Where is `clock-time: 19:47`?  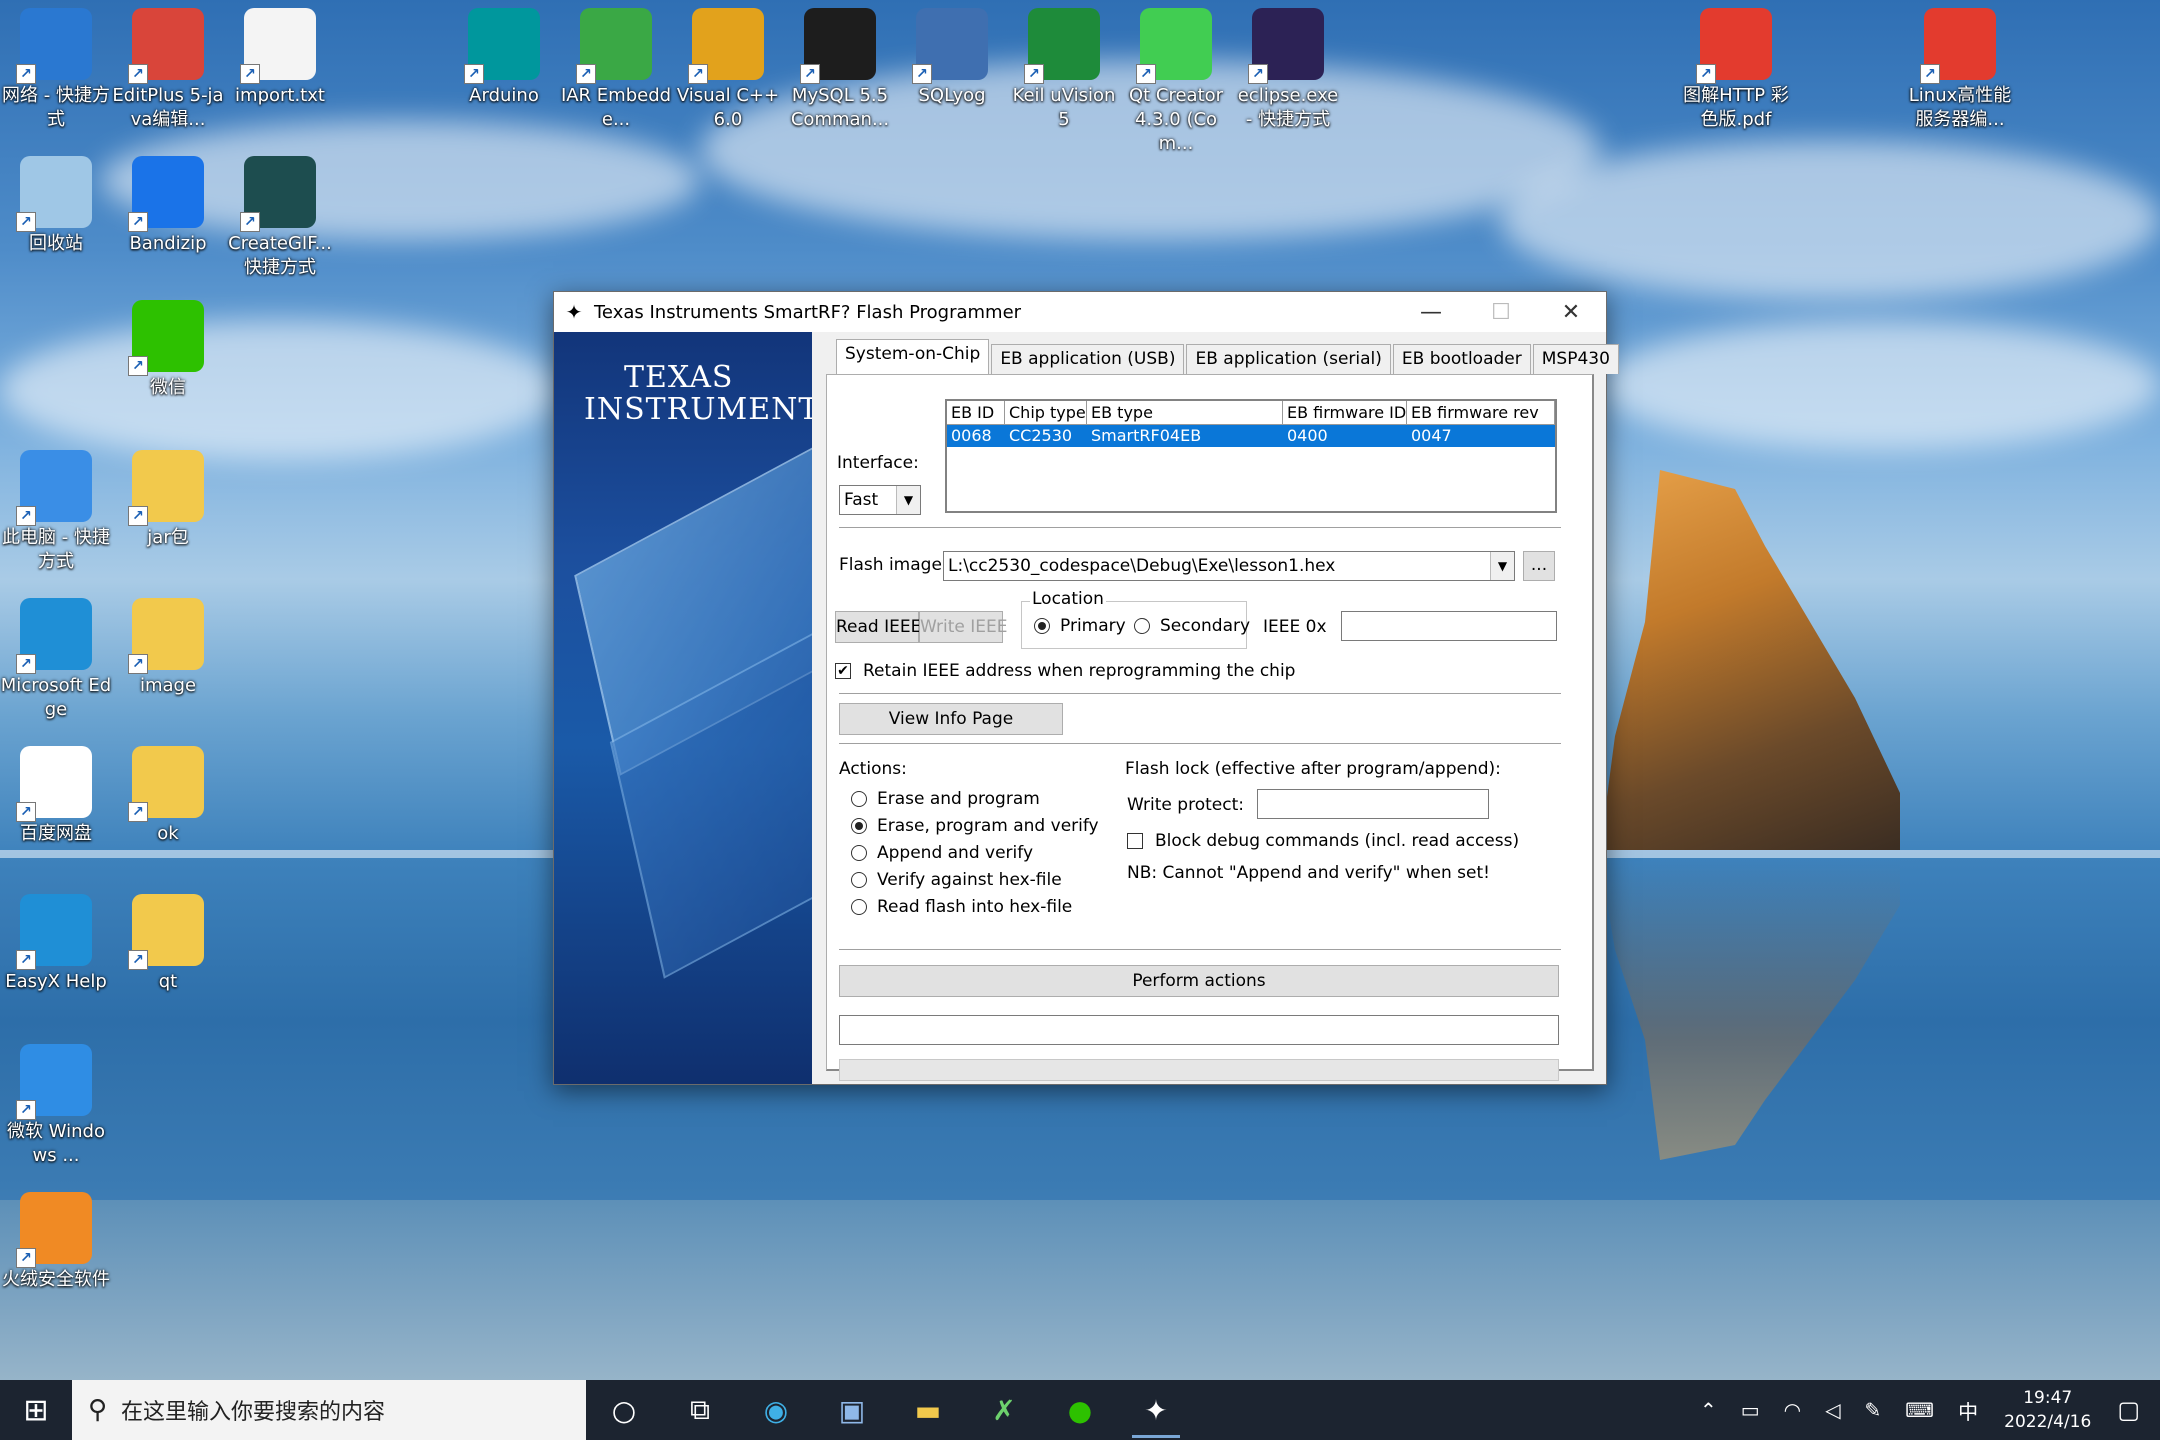 clock-time: 19:47 is located at coordinates (2048, 1398).